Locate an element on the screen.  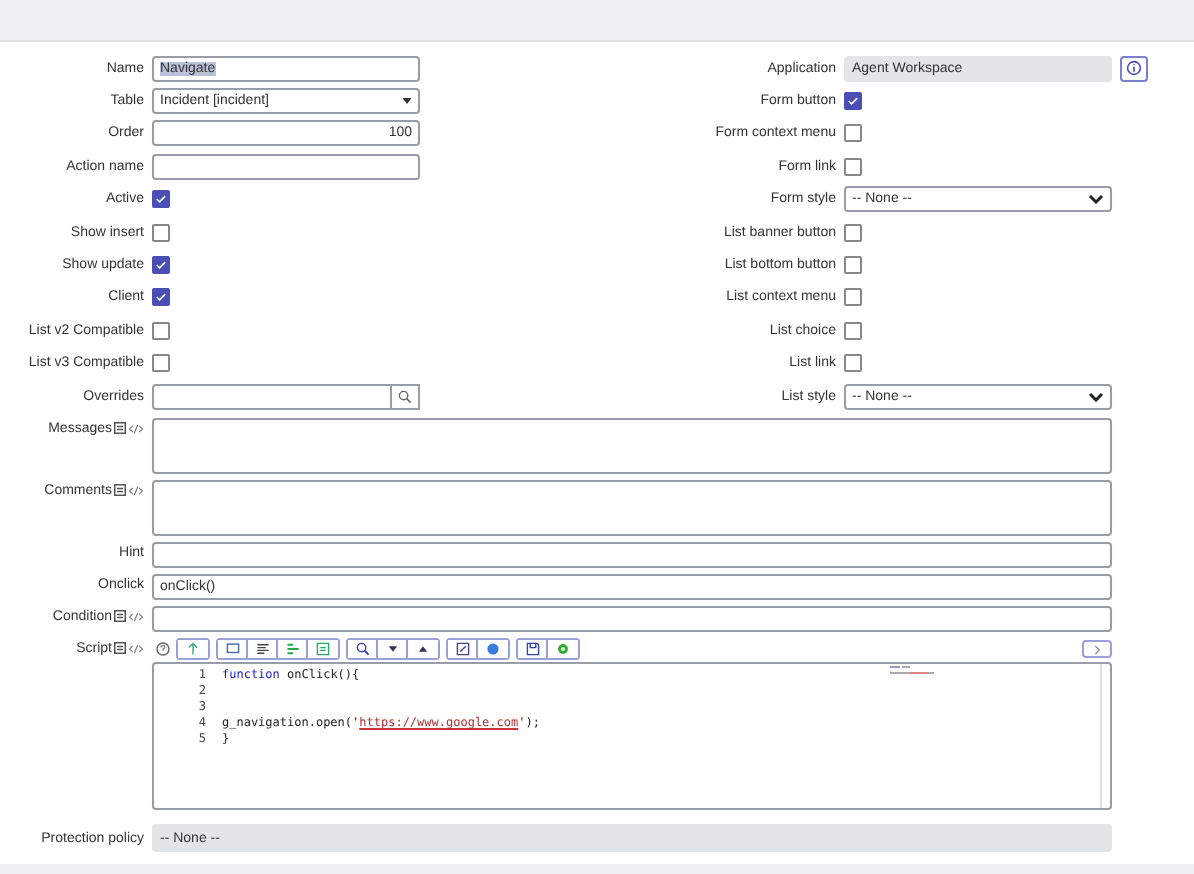
reference-field is located at coordinates (272, 396).